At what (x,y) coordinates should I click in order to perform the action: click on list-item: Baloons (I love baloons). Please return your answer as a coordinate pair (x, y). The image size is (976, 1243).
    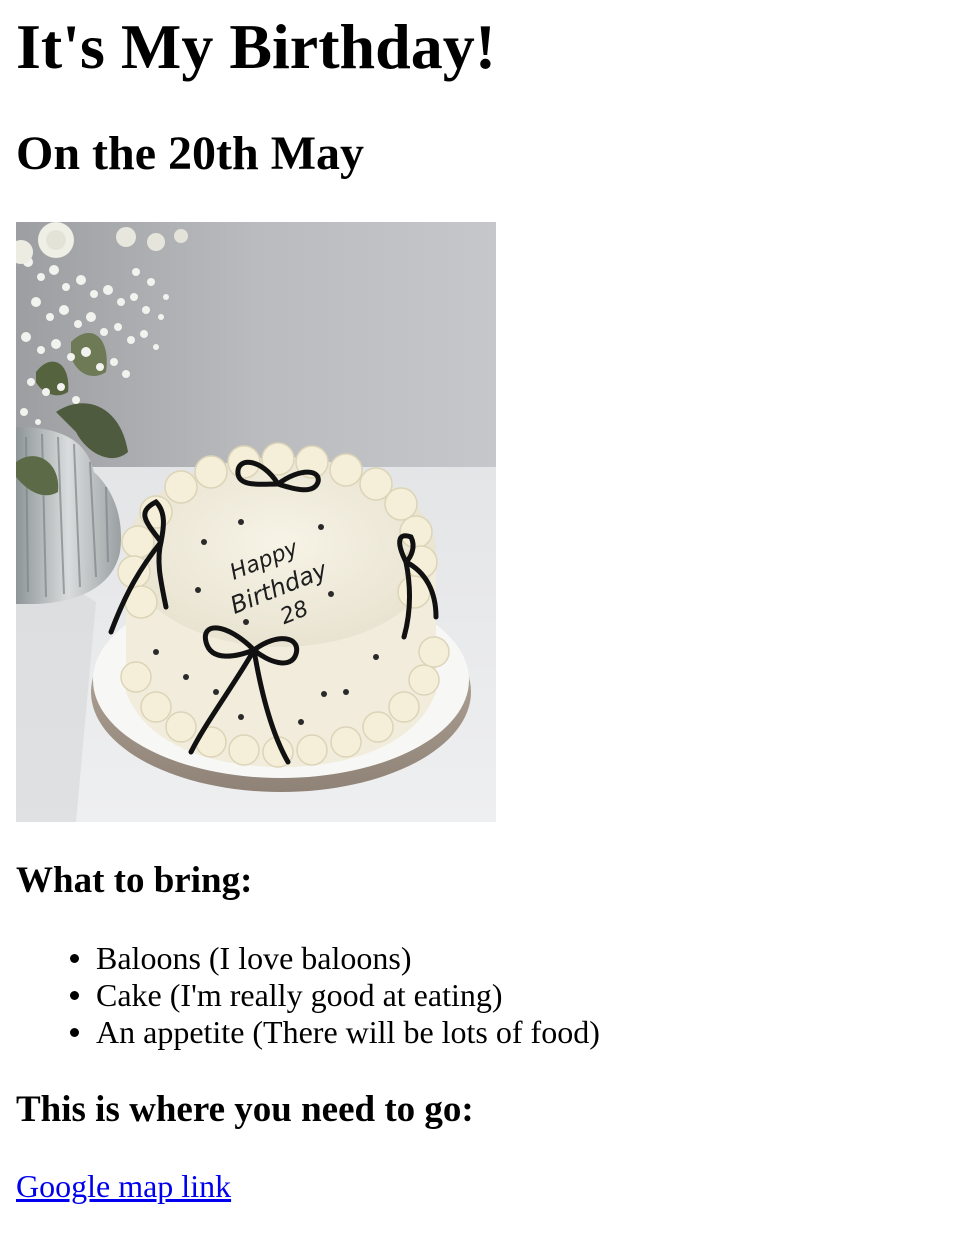
    Looking at the image, I should click on (335, 958).